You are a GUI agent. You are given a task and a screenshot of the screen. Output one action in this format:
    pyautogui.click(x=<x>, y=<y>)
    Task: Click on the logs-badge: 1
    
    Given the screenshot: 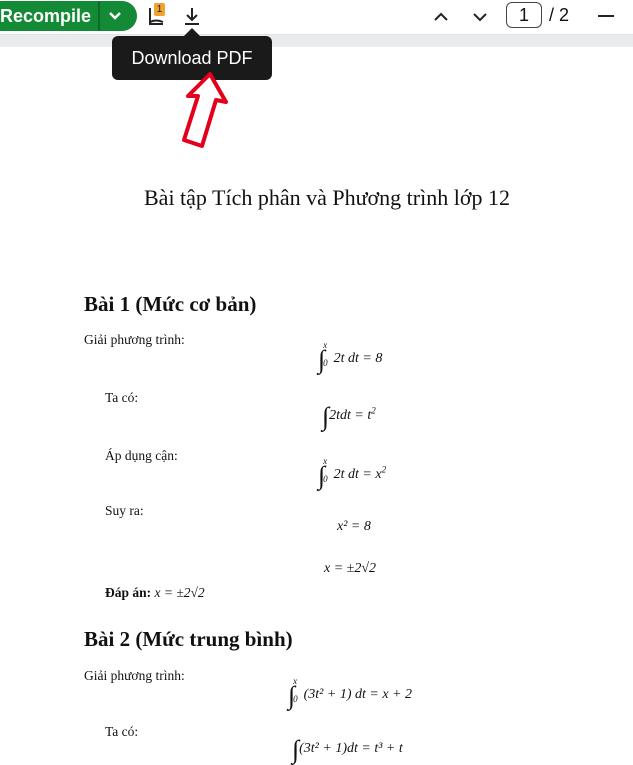 What is the action you would take?
    pyautogui.click(x=159, y=9)
    